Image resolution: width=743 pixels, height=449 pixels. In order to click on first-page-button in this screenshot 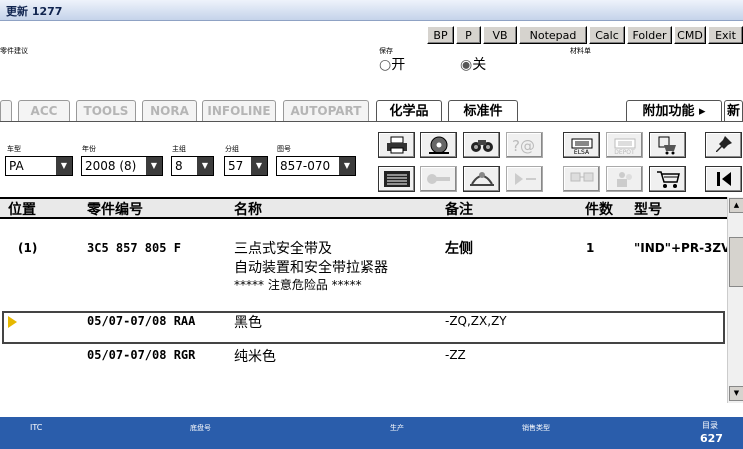, I will do `click(723, 179)`.